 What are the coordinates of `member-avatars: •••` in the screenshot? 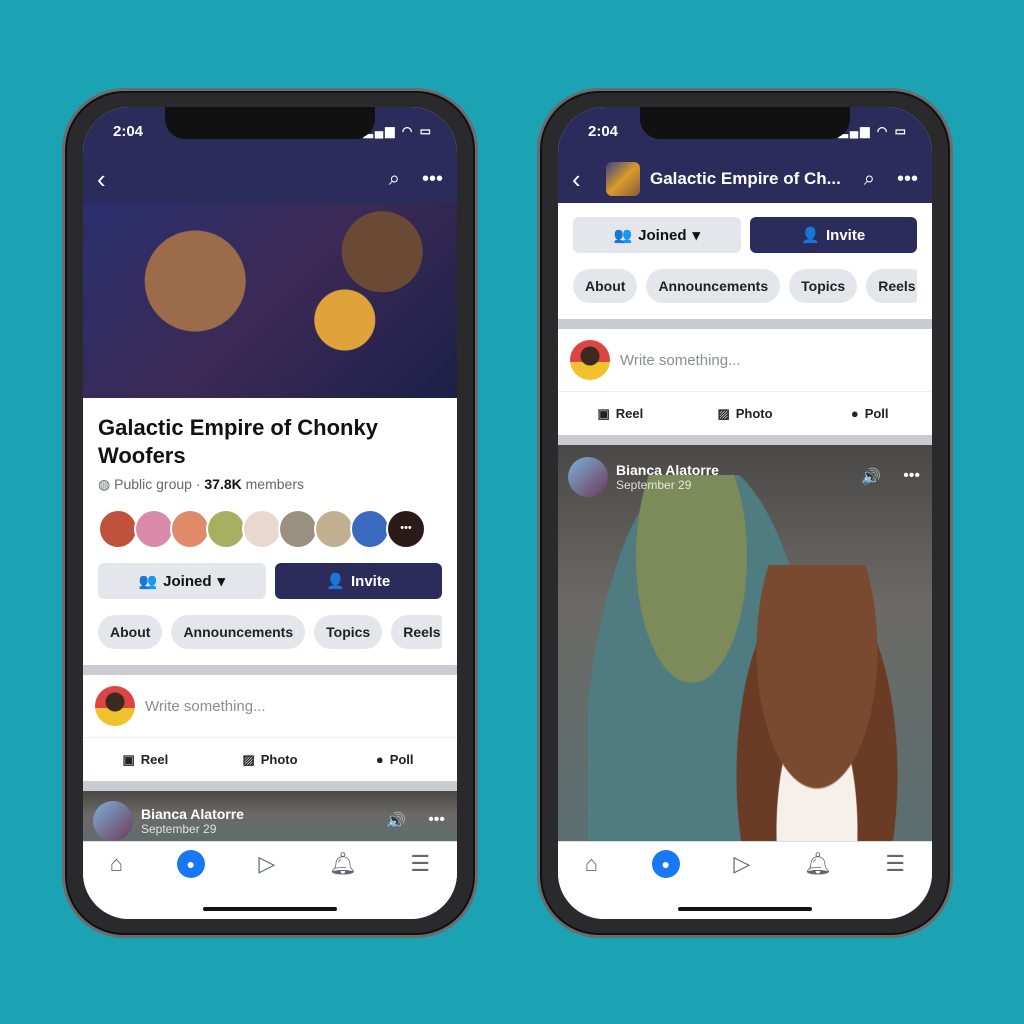 It's located at (270, 529).